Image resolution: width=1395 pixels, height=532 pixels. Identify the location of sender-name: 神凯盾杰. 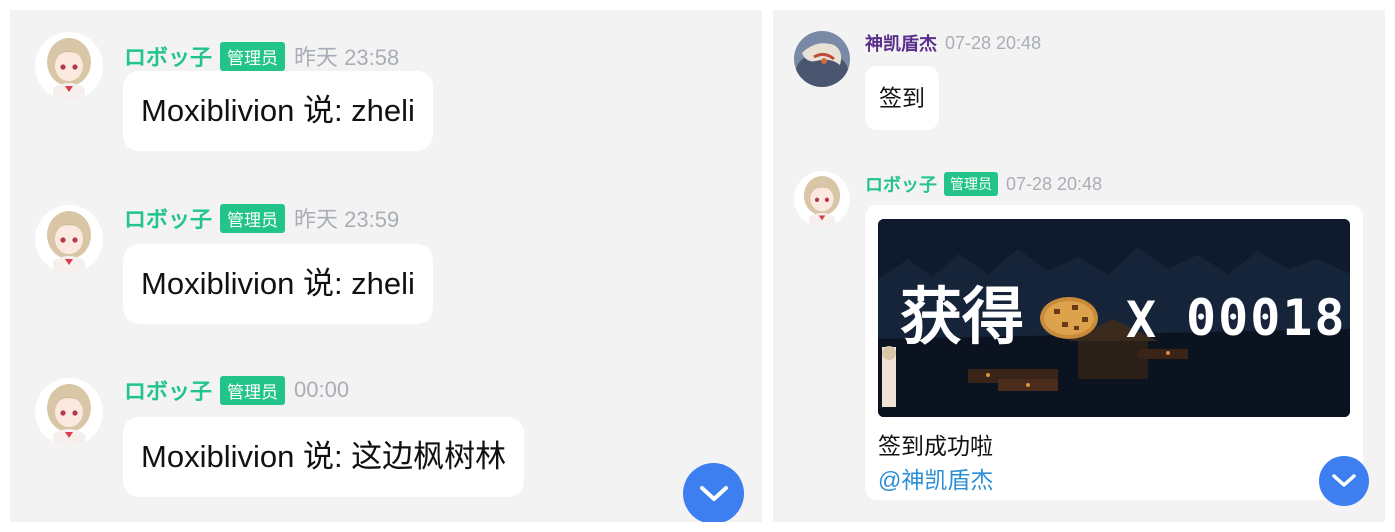
(901, 43).